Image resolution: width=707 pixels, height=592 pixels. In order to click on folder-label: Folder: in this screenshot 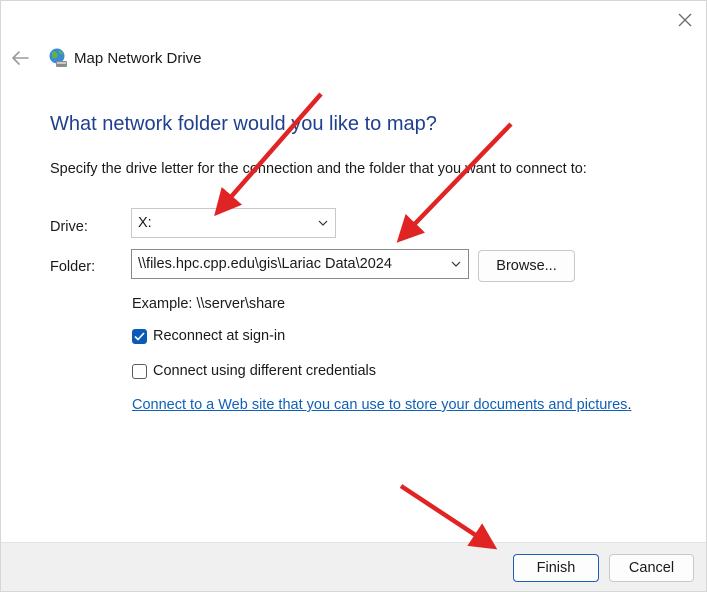, I will do `click(73, 267)`.